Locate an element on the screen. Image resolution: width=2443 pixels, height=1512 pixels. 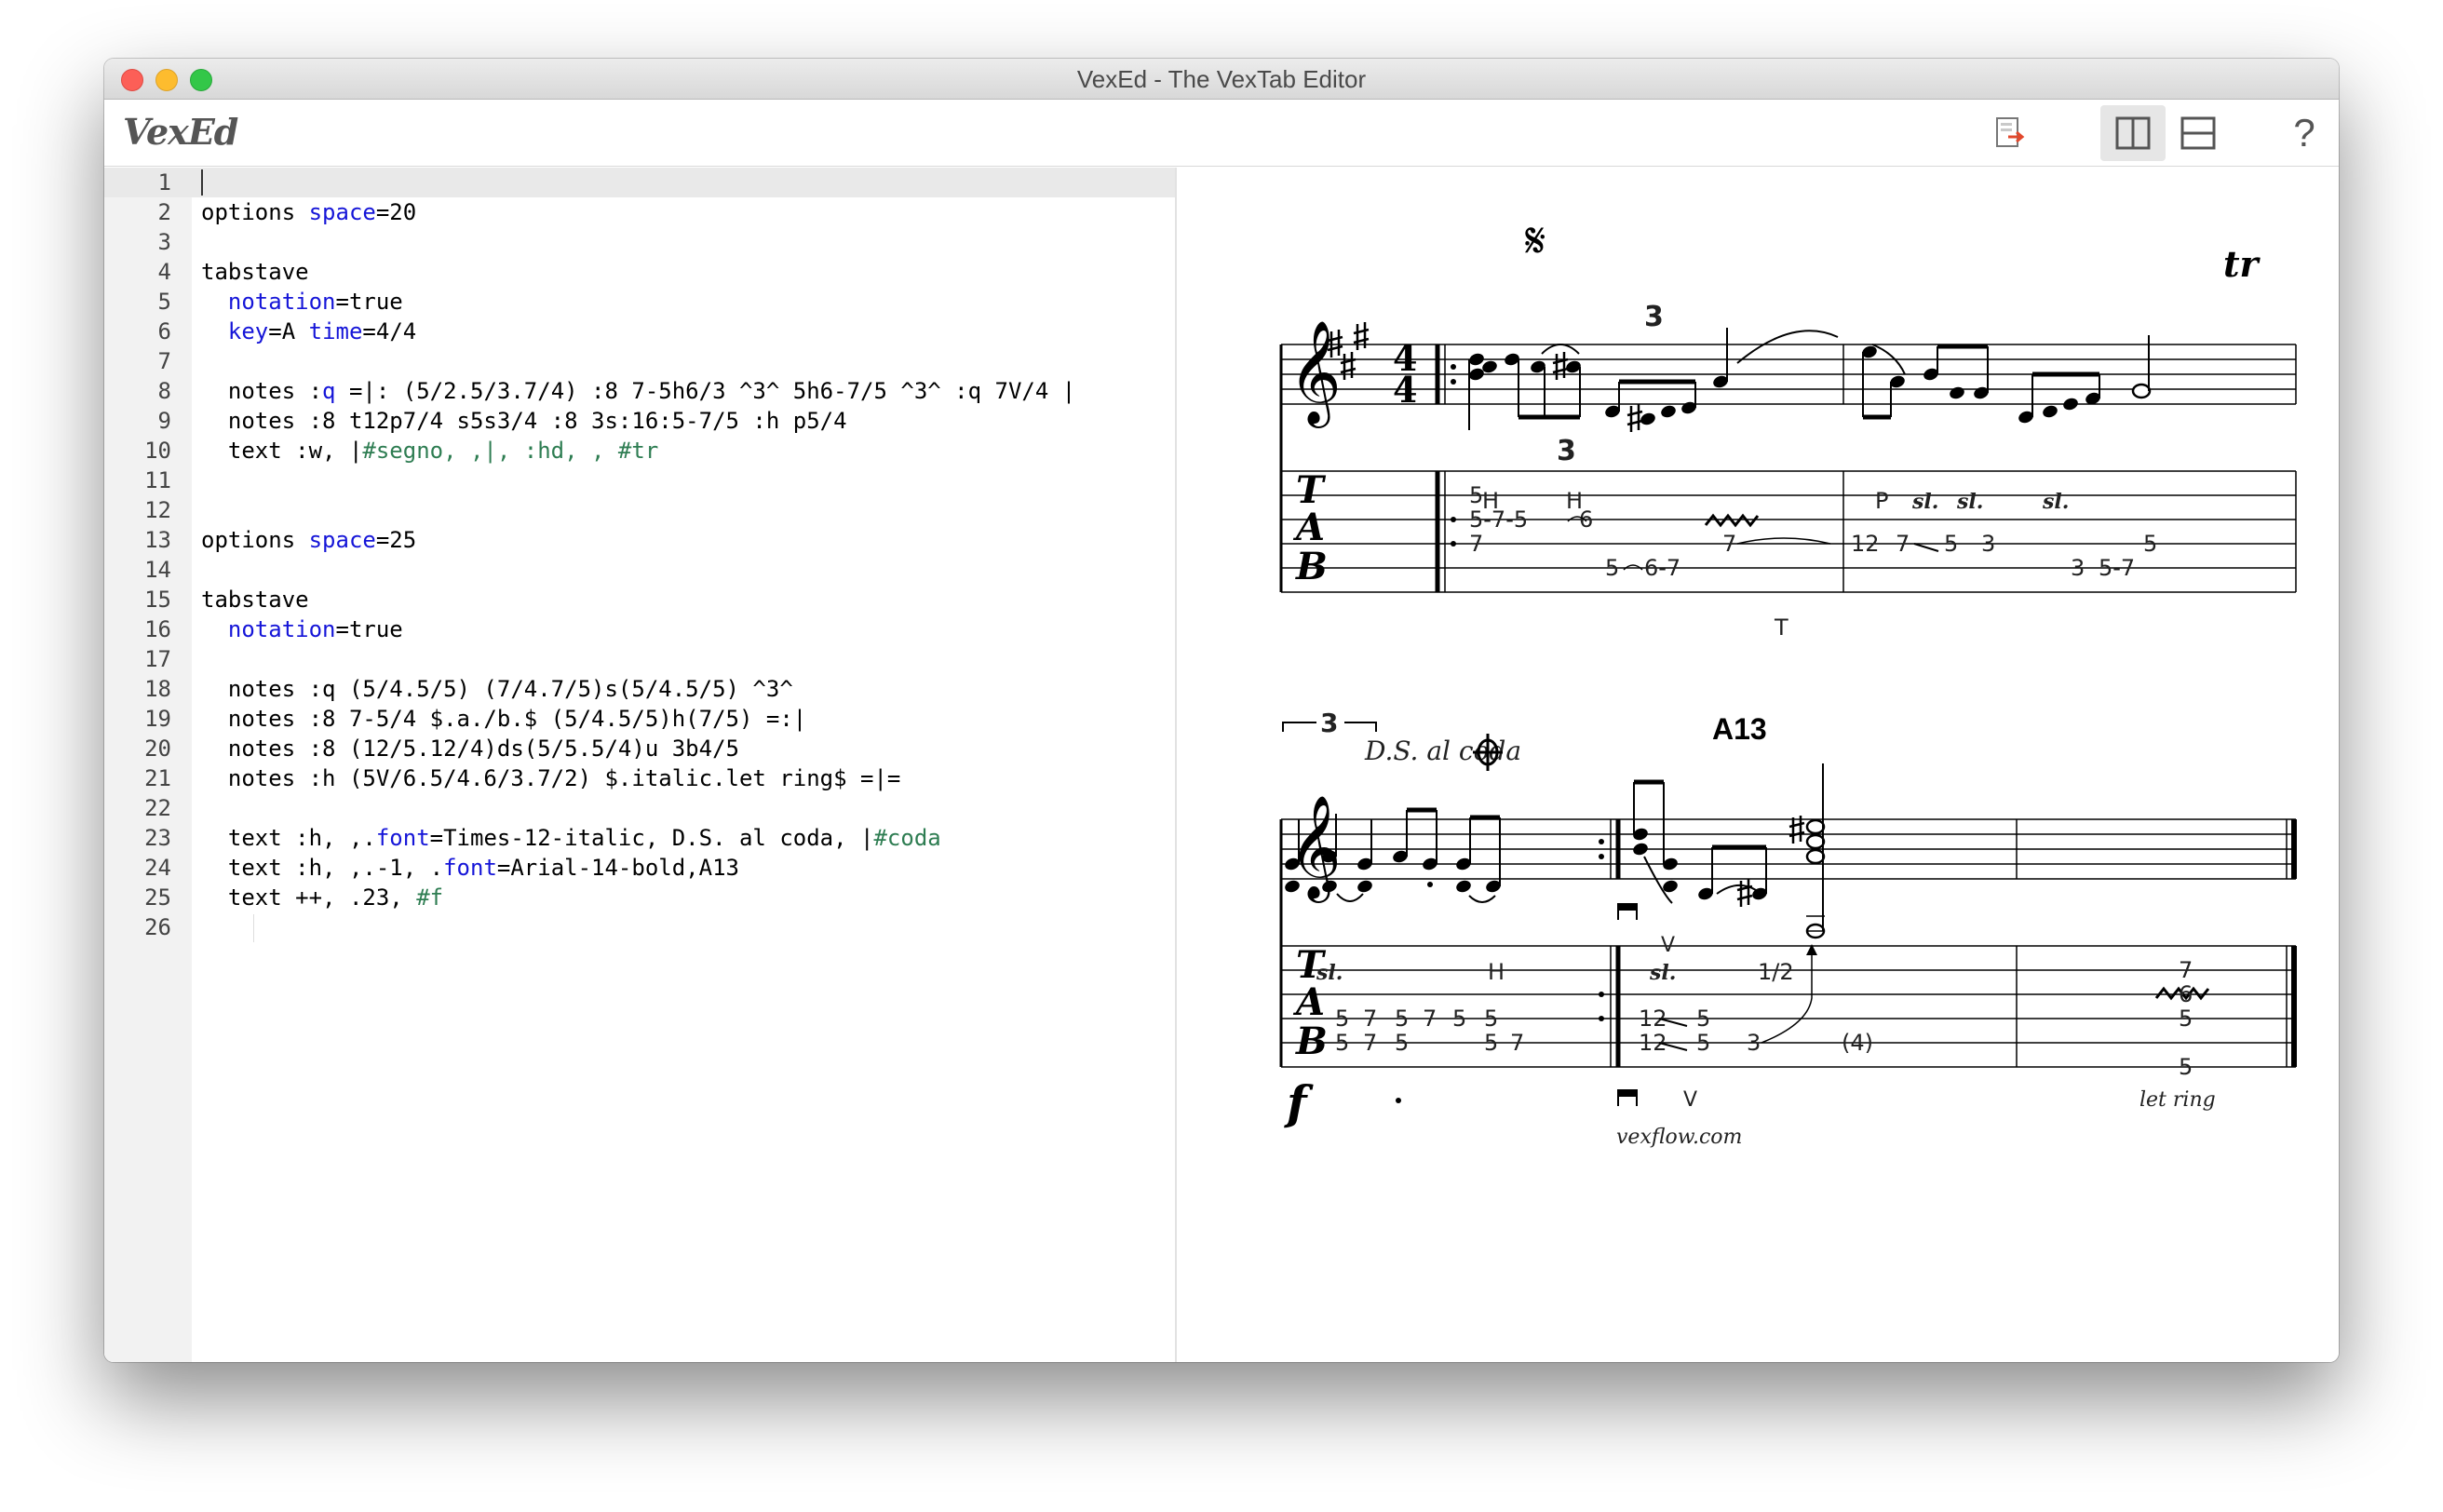
line-number: 20 is located at coordinates (157, 749).